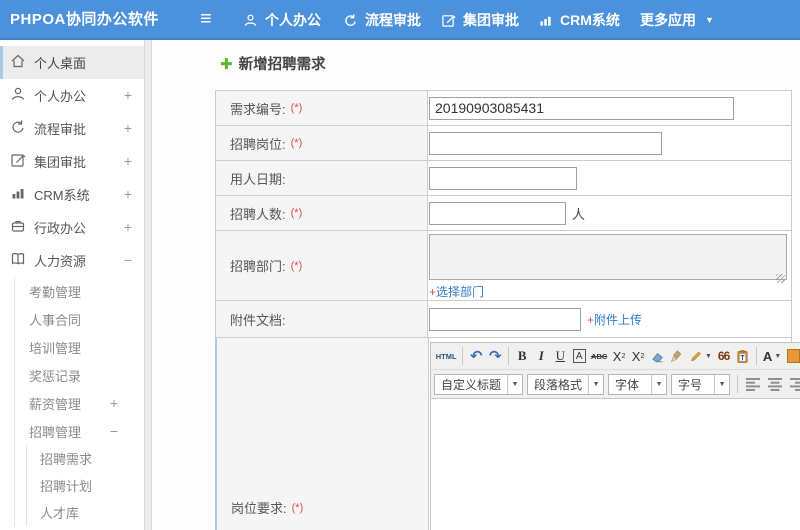 This screenshot has width=800, height=530. What do you see at coordinates (668, 20) in the screenshot?
I see `topnav-label: 更多应用` at bounding box center [668, 20].